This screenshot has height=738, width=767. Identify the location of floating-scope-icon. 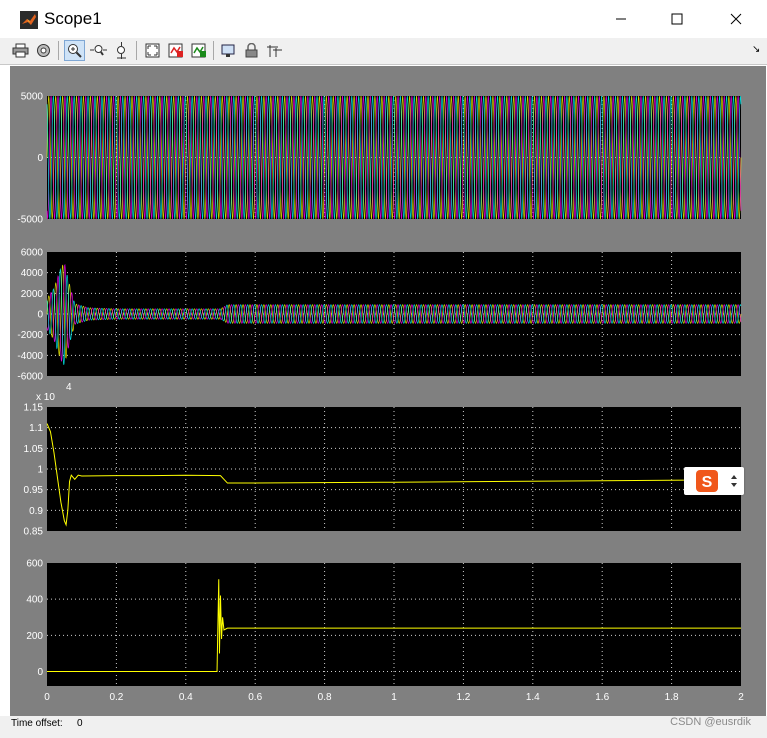
(228, 50).